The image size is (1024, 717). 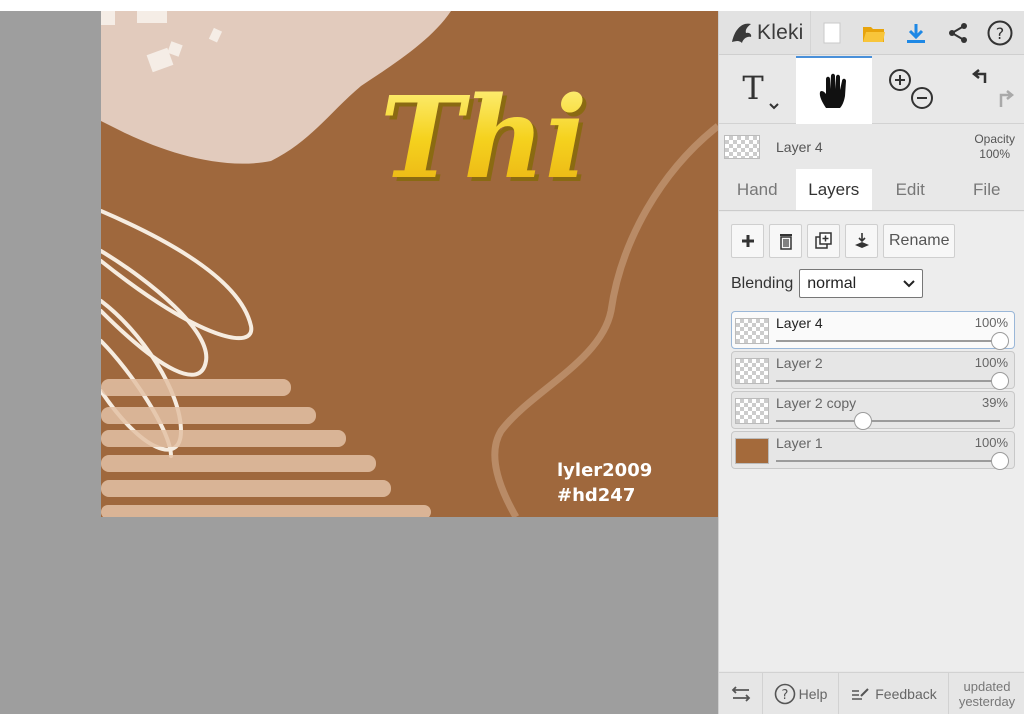 I want to click on updated-time: yesterday, so click(x=987, y=701).